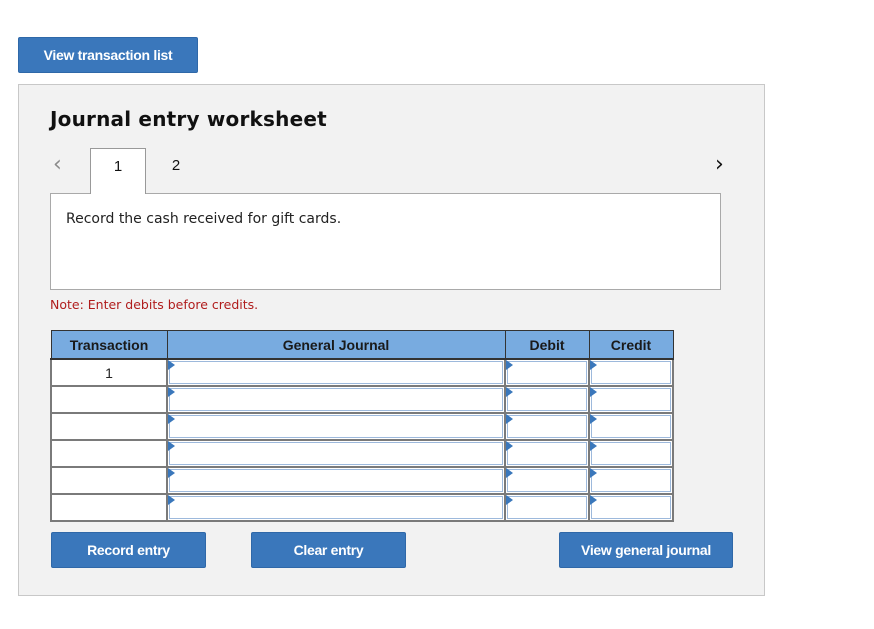 The width and height of the screenshot is (874, 629). Describe the element at coordinates (128, 550) in the screenshot. I see `record-entry-button: Record entry` at that location.